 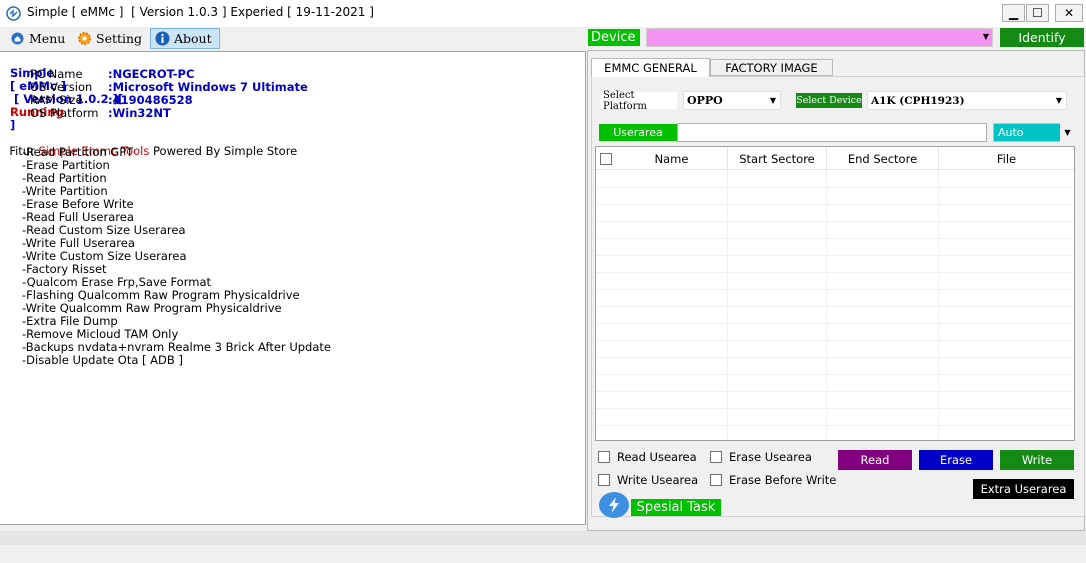 What do you see at coordinates (875, 460) in the screenshot?
I see `read-button: Read` at bounding box center [875, 460].